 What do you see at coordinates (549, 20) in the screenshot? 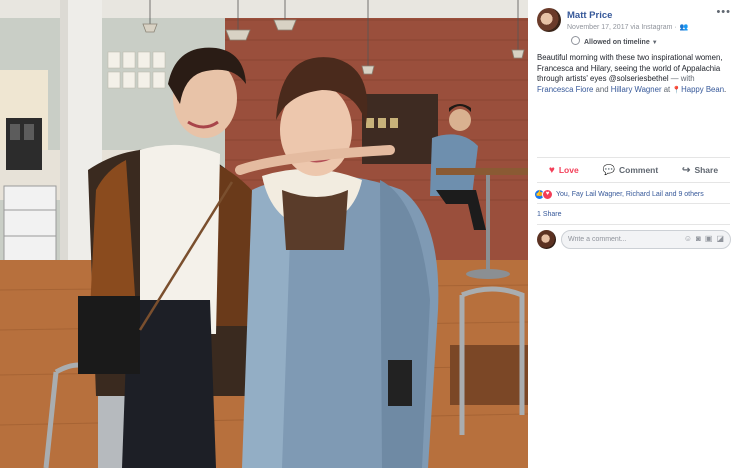
I see `avatar` at bounding box center [549, 20].